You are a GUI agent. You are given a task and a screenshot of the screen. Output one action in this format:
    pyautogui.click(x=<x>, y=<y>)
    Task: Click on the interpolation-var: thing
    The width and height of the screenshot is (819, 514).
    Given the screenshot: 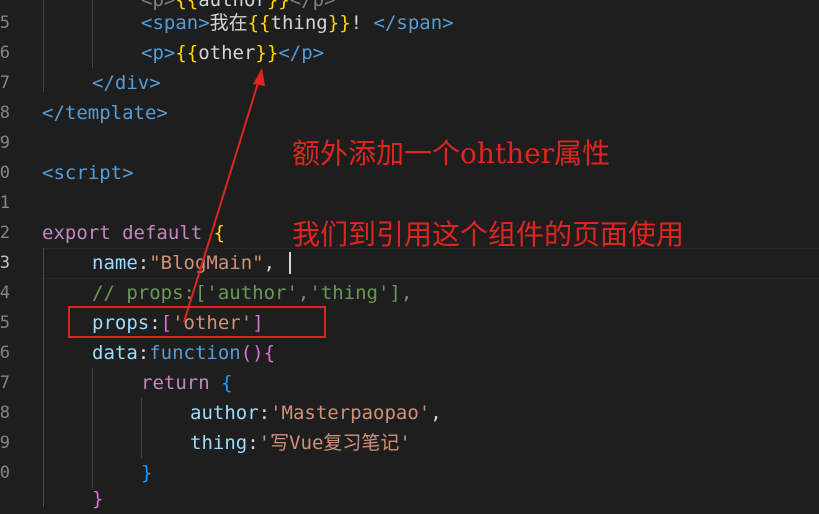 What is the action you would take?
    pyautogui.click(x=299, y=23)
    